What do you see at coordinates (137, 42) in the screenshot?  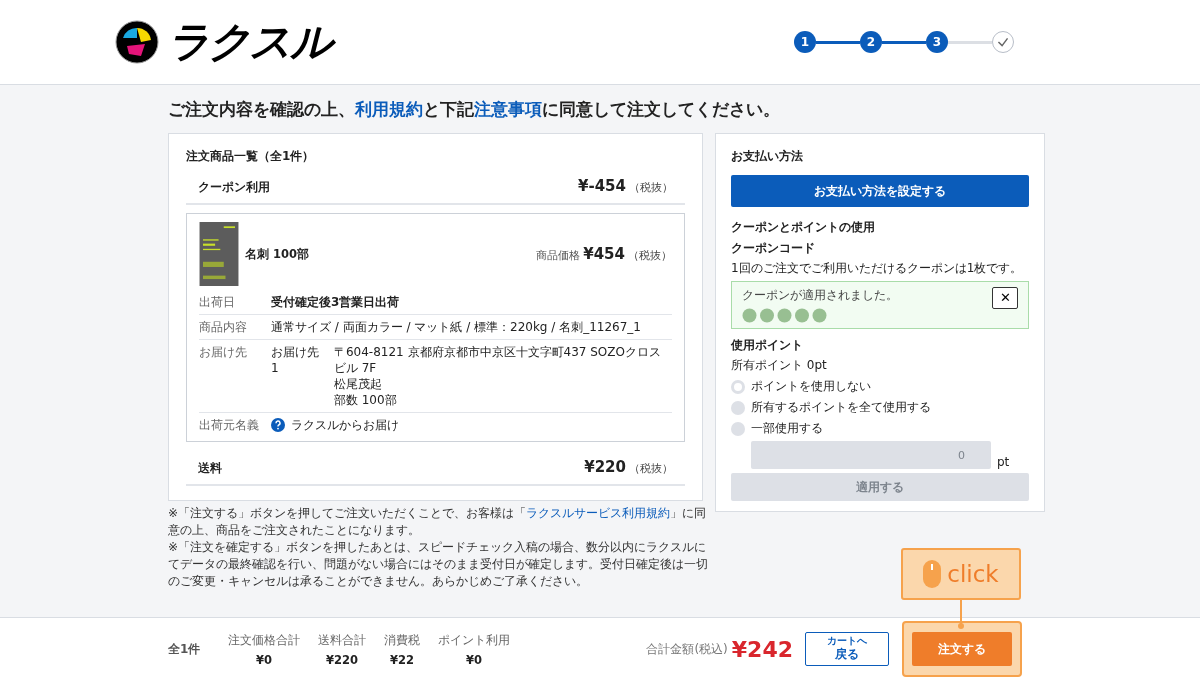 I see `logo-icon` at bounding box center [137, 42].